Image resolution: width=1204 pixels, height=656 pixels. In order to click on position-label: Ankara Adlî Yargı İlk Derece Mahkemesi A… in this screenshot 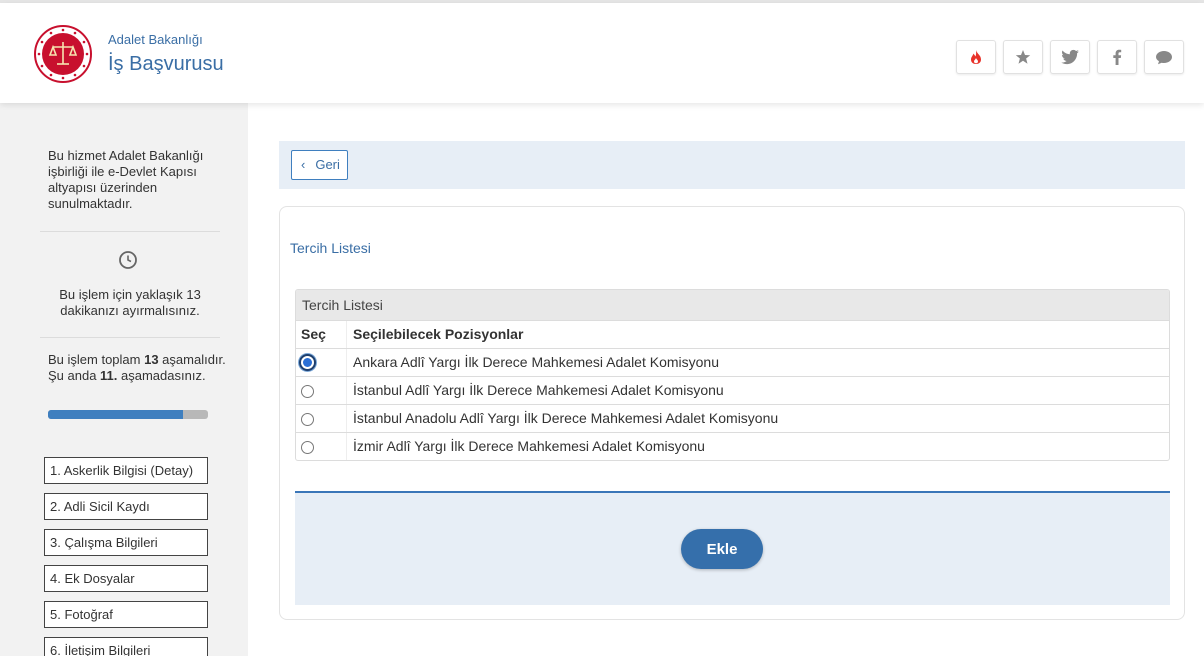, I will do `click(757, 362)`.